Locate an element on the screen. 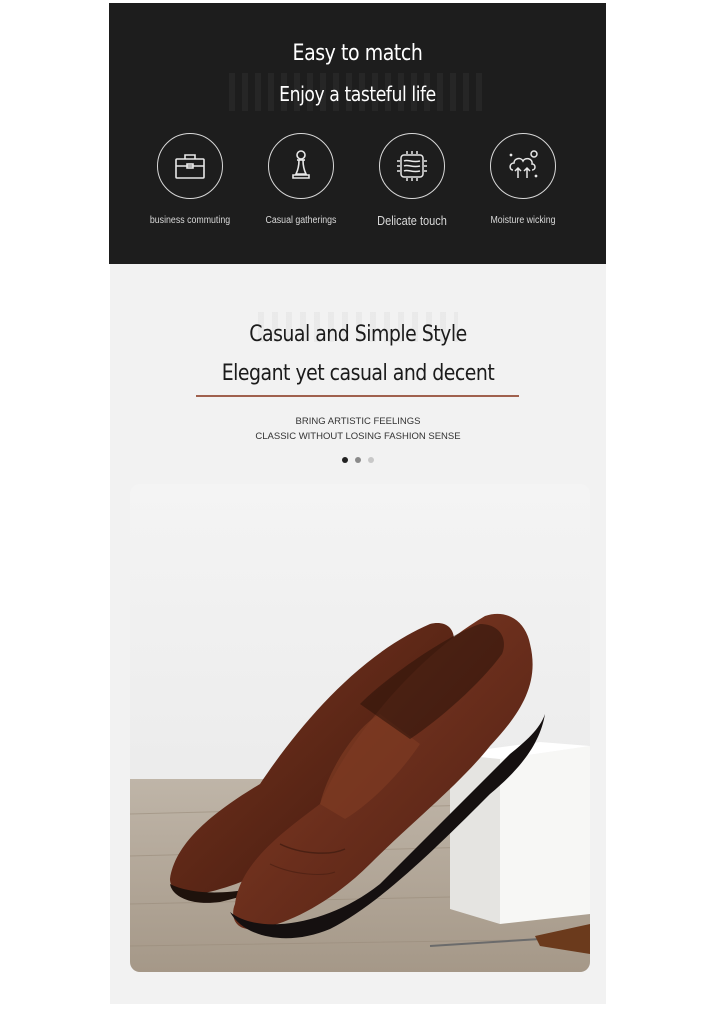  fabric-texture-icon is located at coordinates (412, 166).